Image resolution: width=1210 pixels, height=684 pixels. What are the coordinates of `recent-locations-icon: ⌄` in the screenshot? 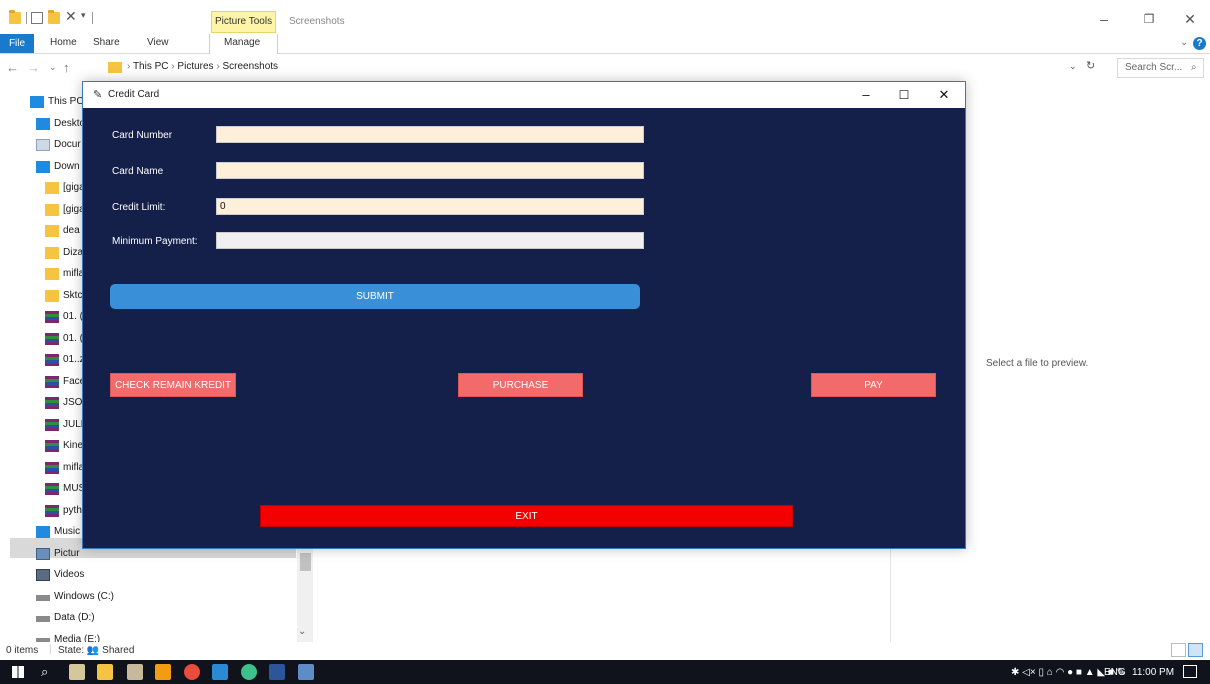 It's located at (53, 67).